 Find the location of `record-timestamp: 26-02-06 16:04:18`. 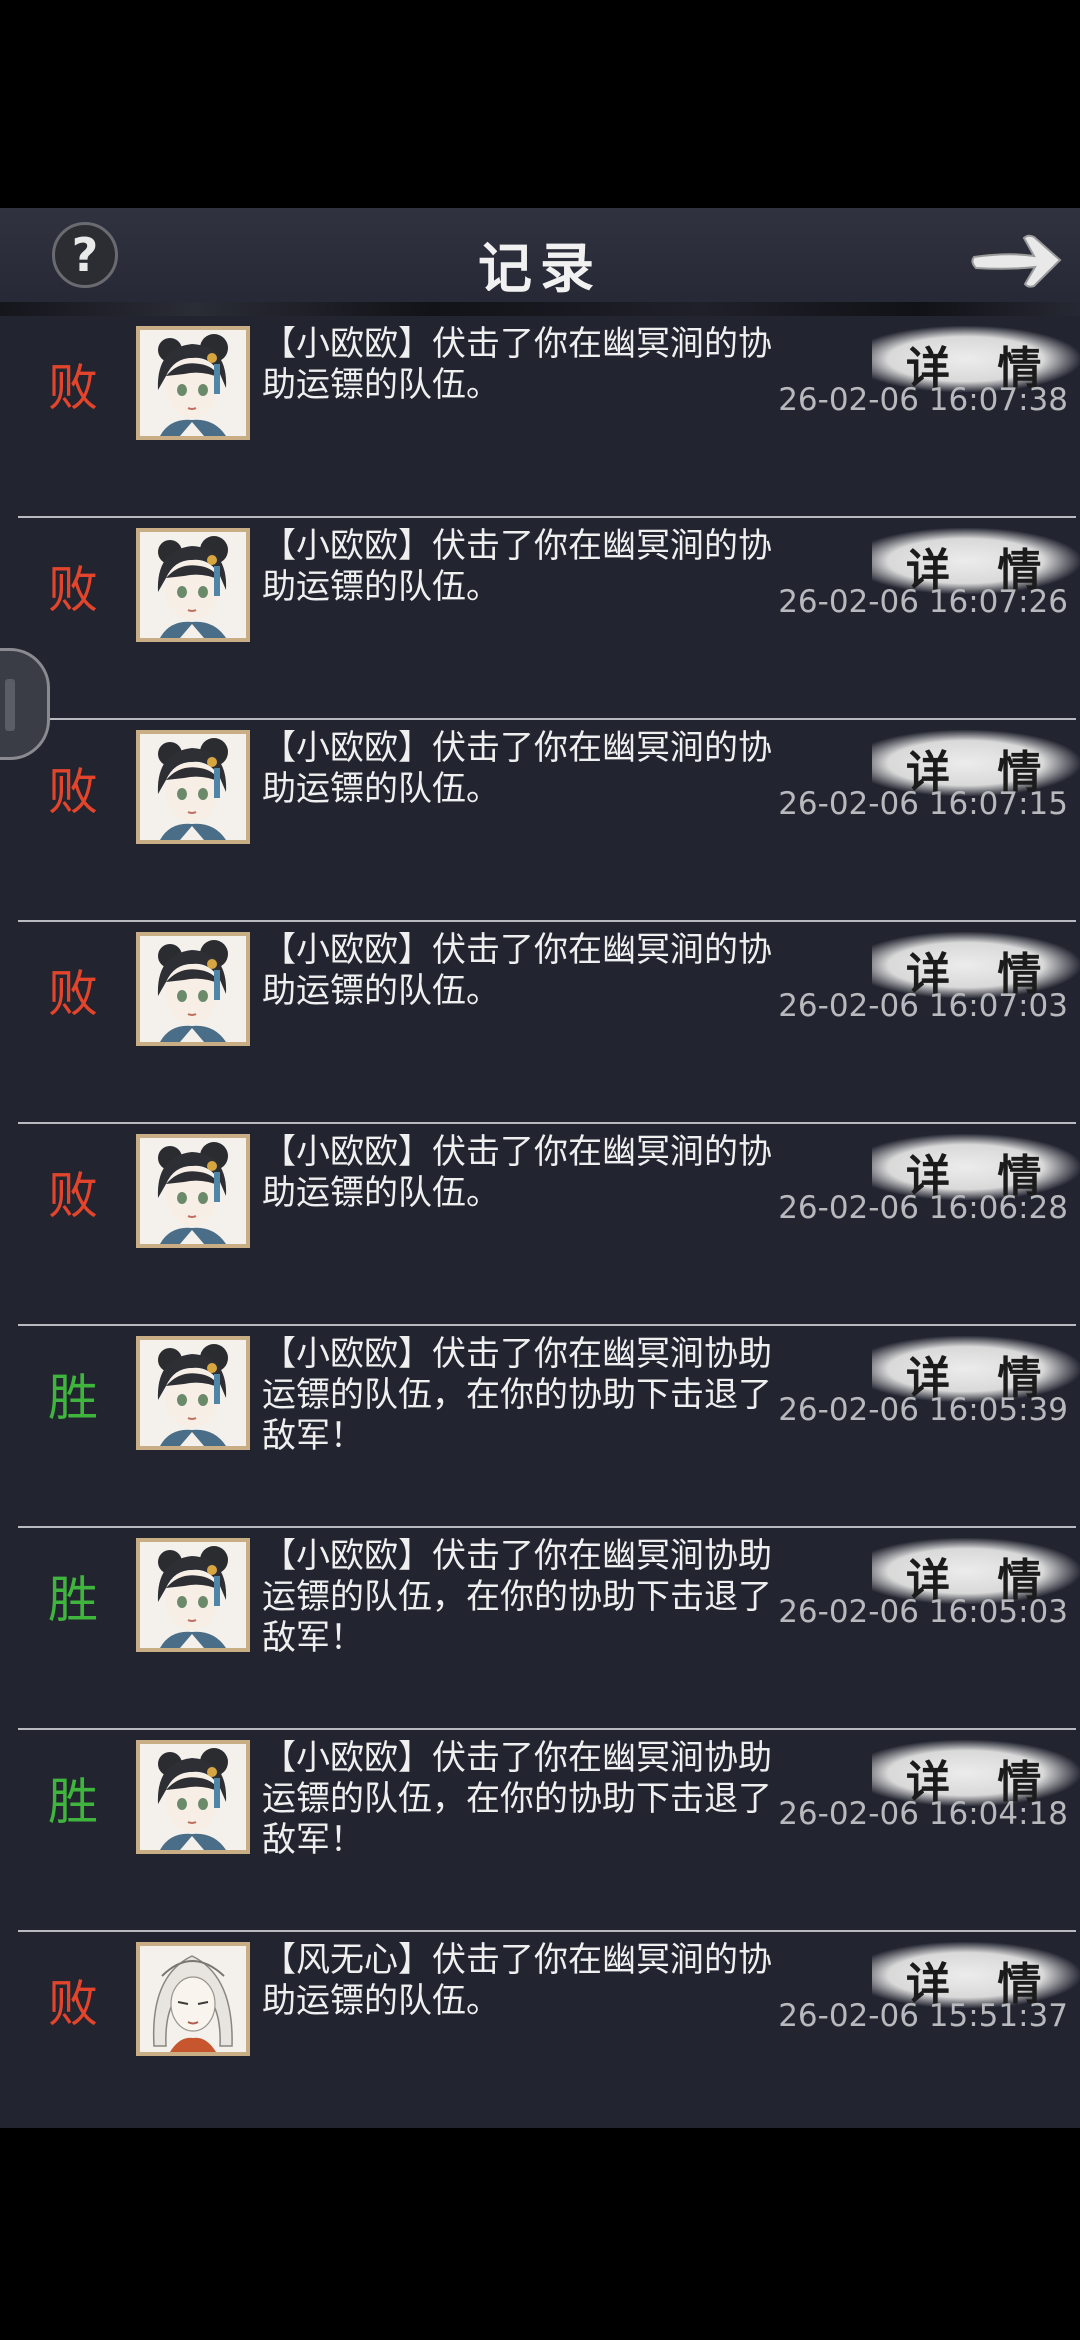

record-timestamp: 26-02-06 16:04:18 is located at coordinates (923, 1814).